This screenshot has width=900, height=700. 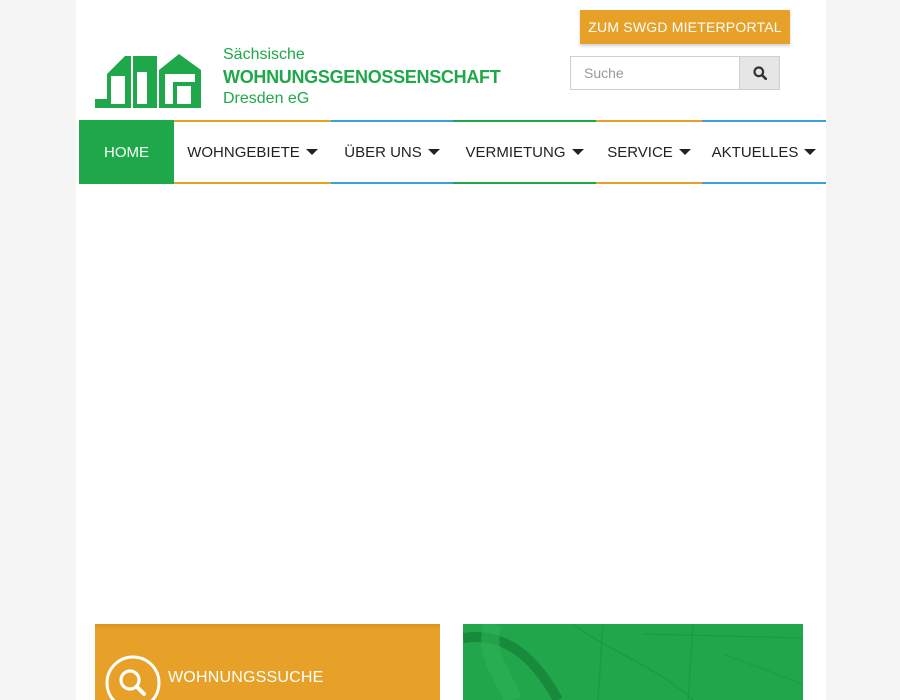 What do you see at coordinates (640, 152) in the screenshot?
I see `nav-item-label: SERVICE` at bounding box center [640, 152].